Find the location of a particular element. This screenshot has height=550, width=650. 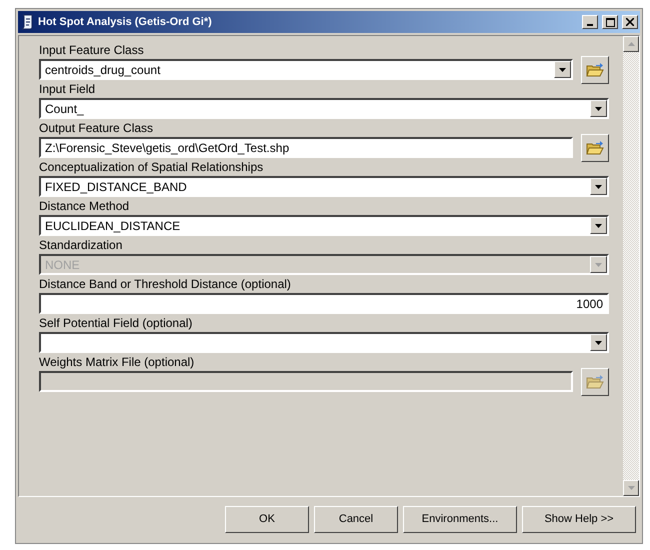

dropdown-field: FIXED_DISTANCE_BAND is located at coordinates (324, 186).